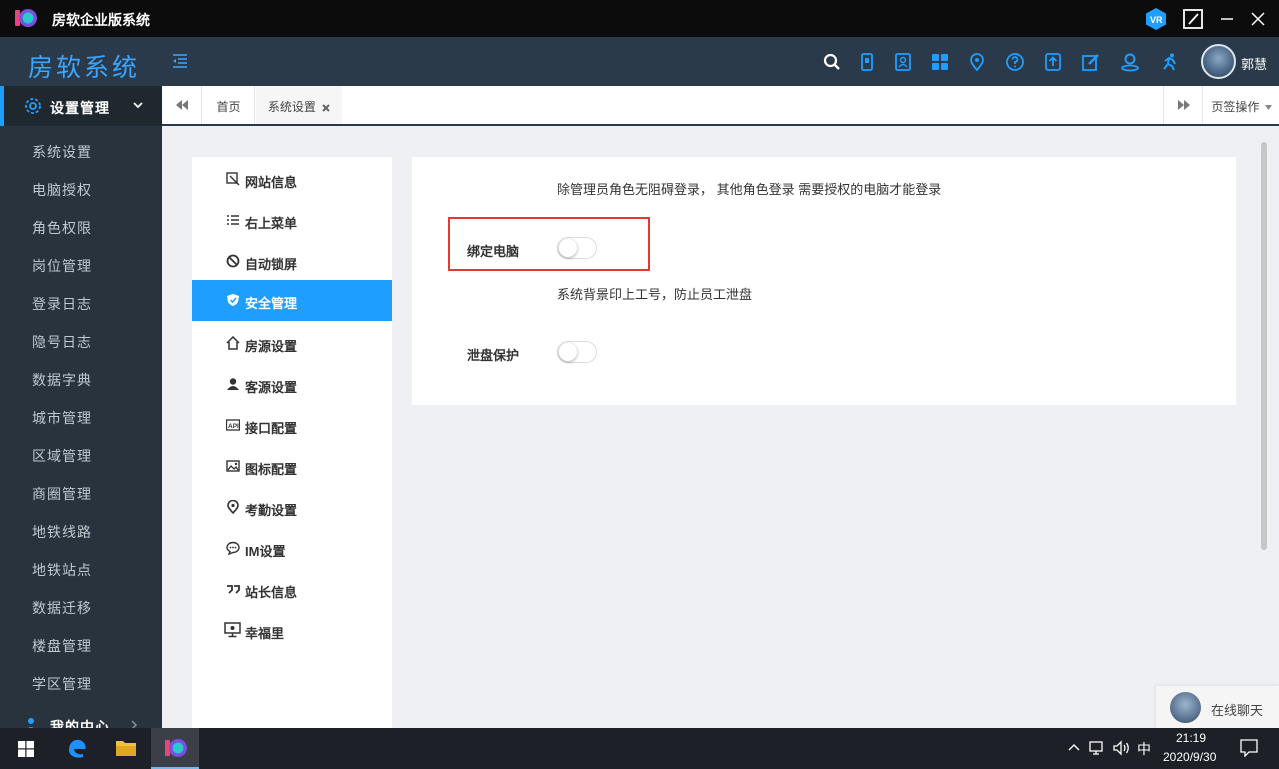 The image size is (1279, 769). I want to click on sidebar-item-hidden-number-log: 隐号日志, so click(81, 340).